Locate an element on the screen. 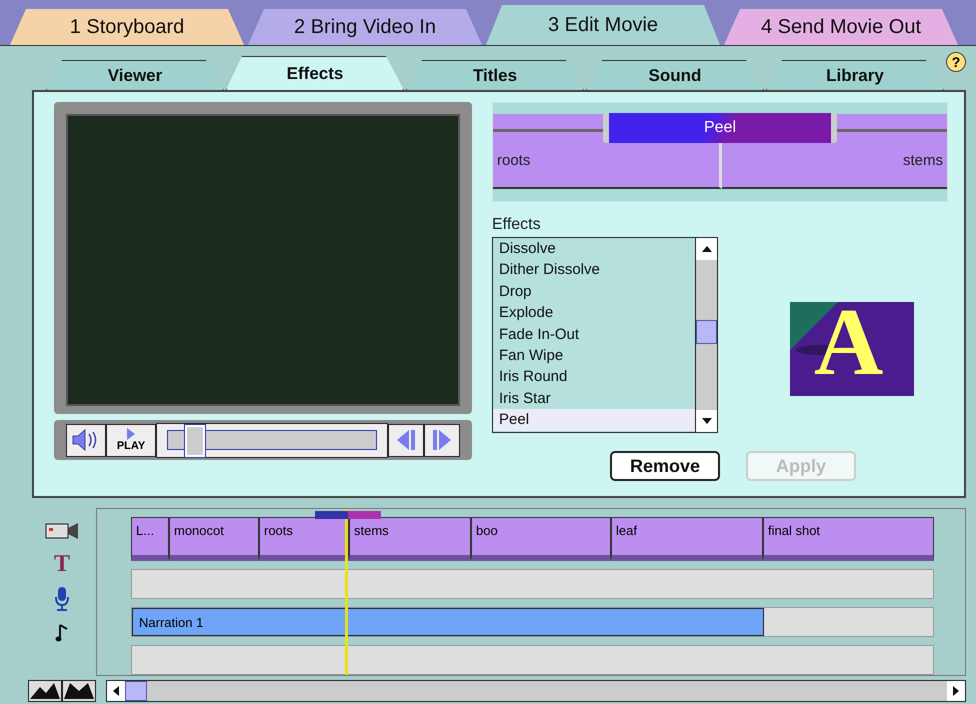  zoom-in-icon is located at coordinates (79, 691).